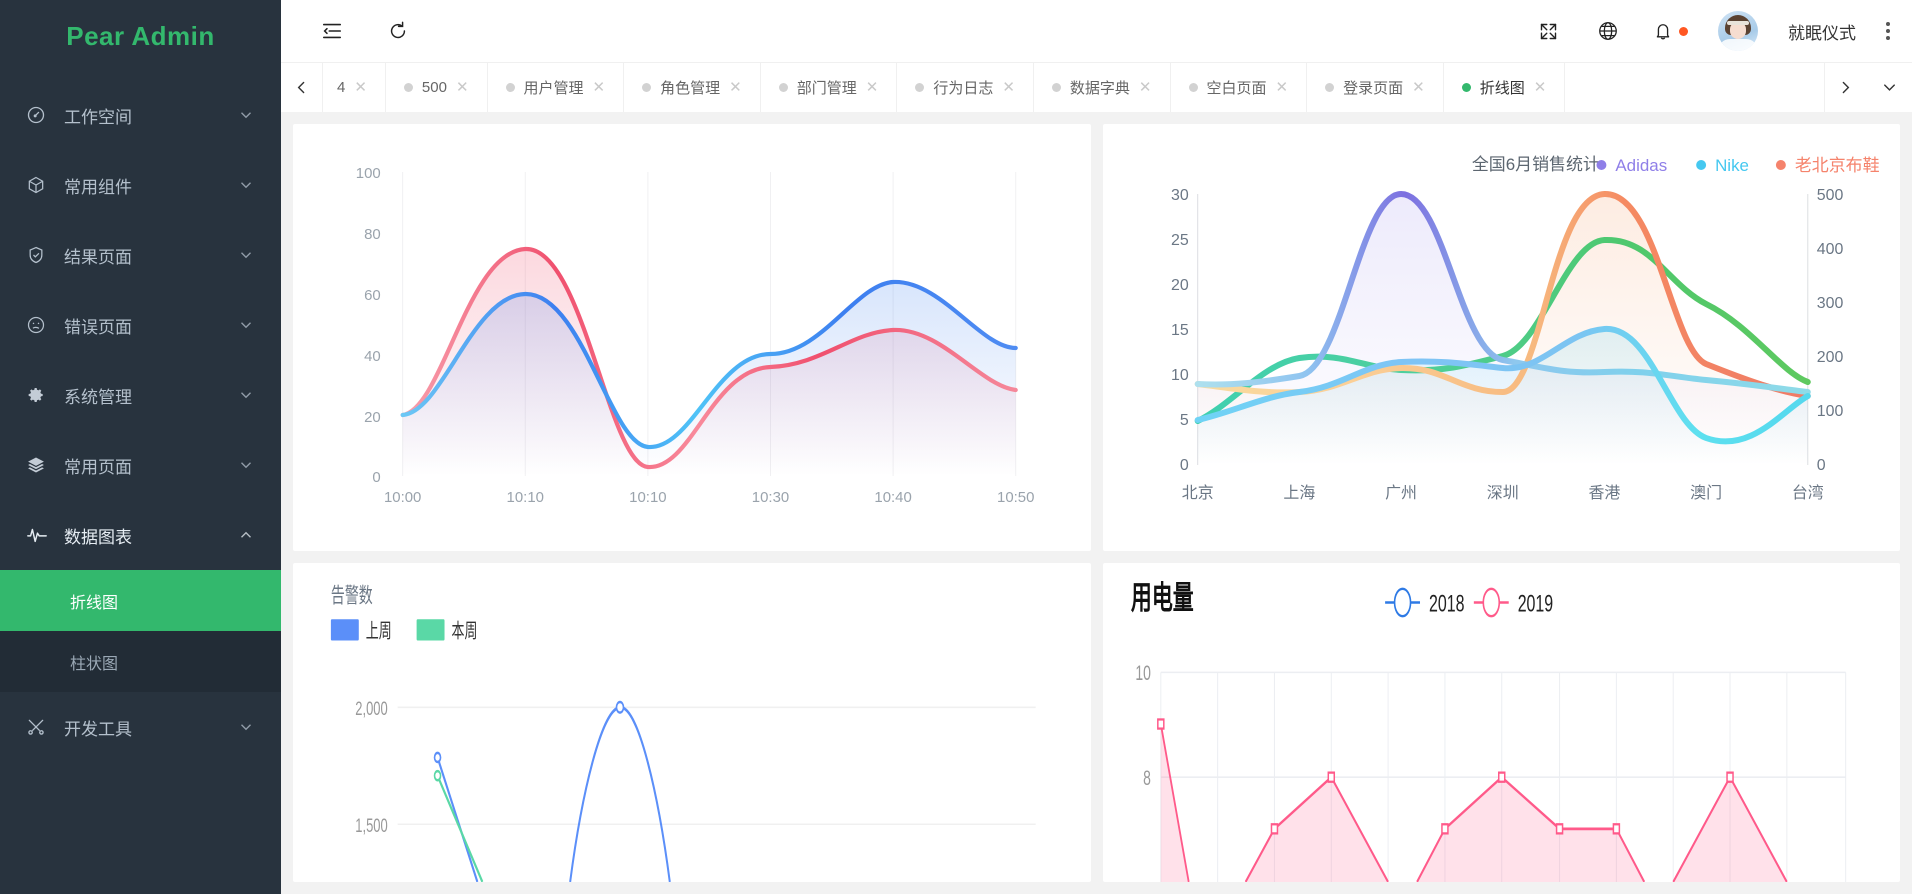 This screenshot has height=894, width=1912. What do you see at coordinates (98, 327) in the screenshot?
I see `sidebar-item-label: 错误页面` at bounding box center [98, 327].